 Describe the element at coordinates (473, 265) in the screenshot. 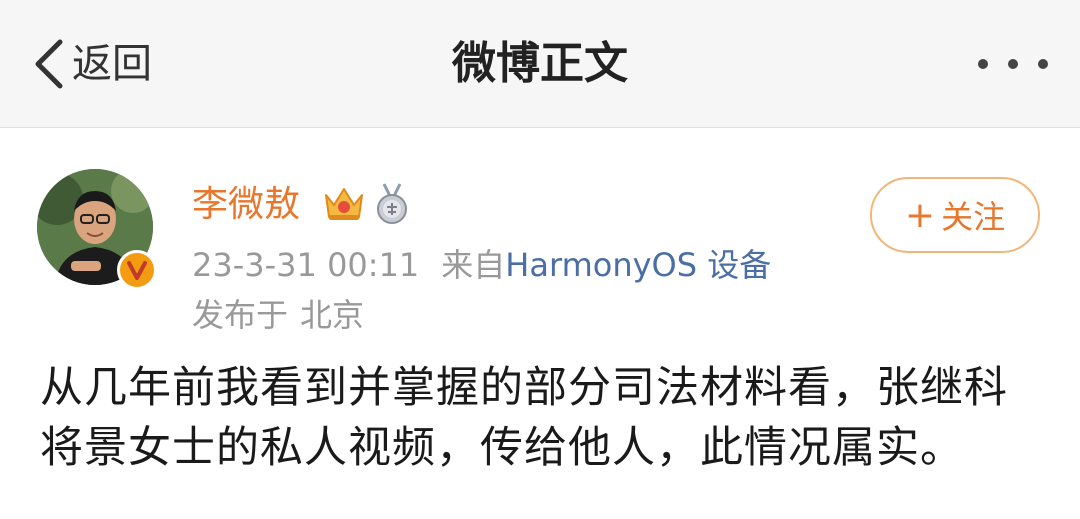

I see `source-prefix: 来自` at that location.